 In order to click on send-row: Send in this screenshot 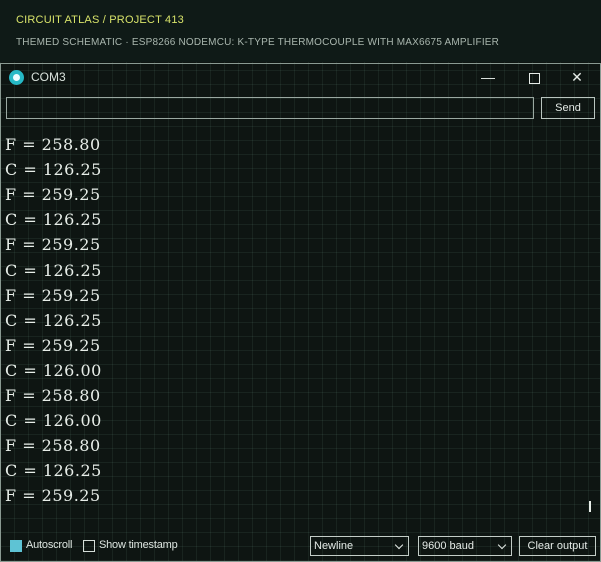, I will do `click(300, 110)`.